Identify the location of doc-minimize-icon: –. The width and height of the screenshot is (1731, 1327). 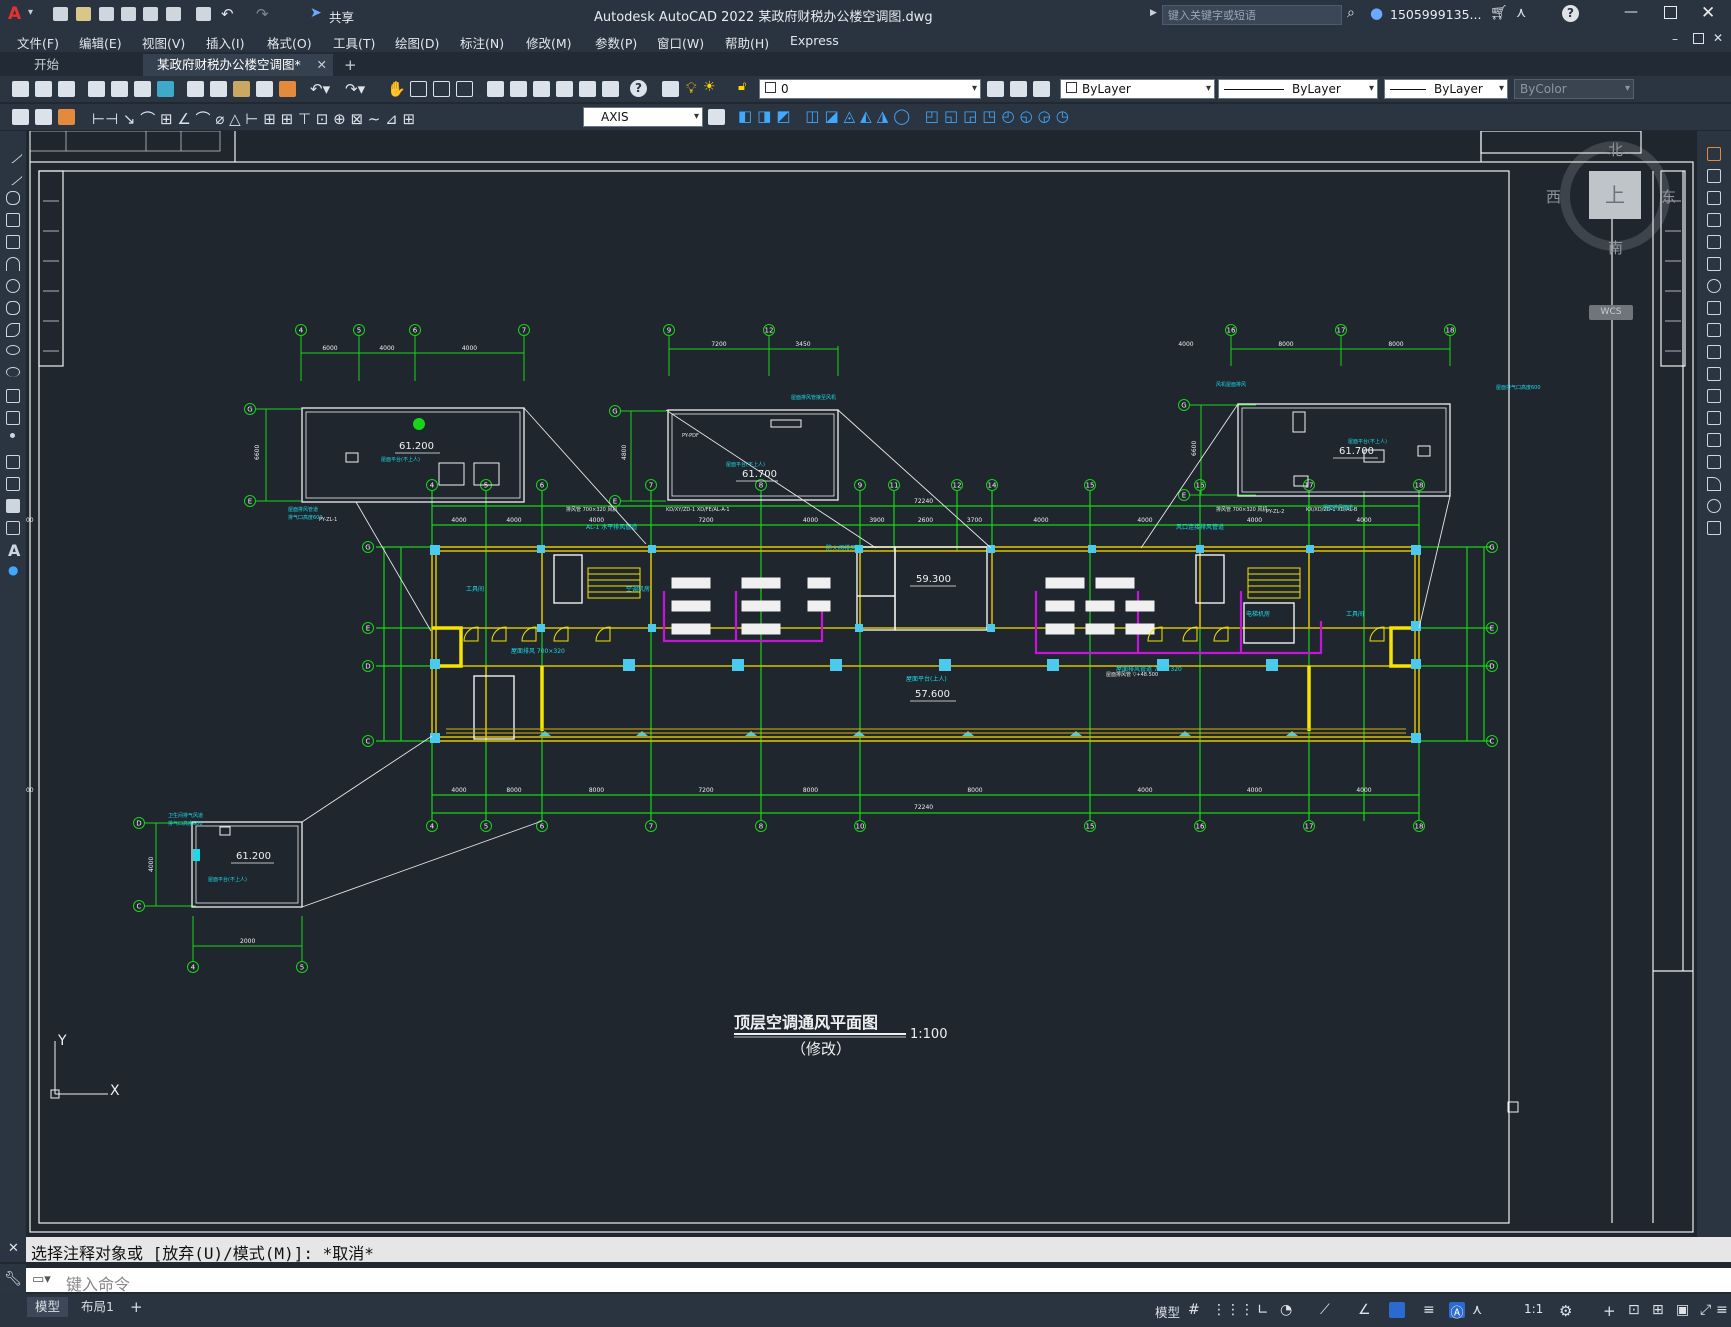
(1675, 39).